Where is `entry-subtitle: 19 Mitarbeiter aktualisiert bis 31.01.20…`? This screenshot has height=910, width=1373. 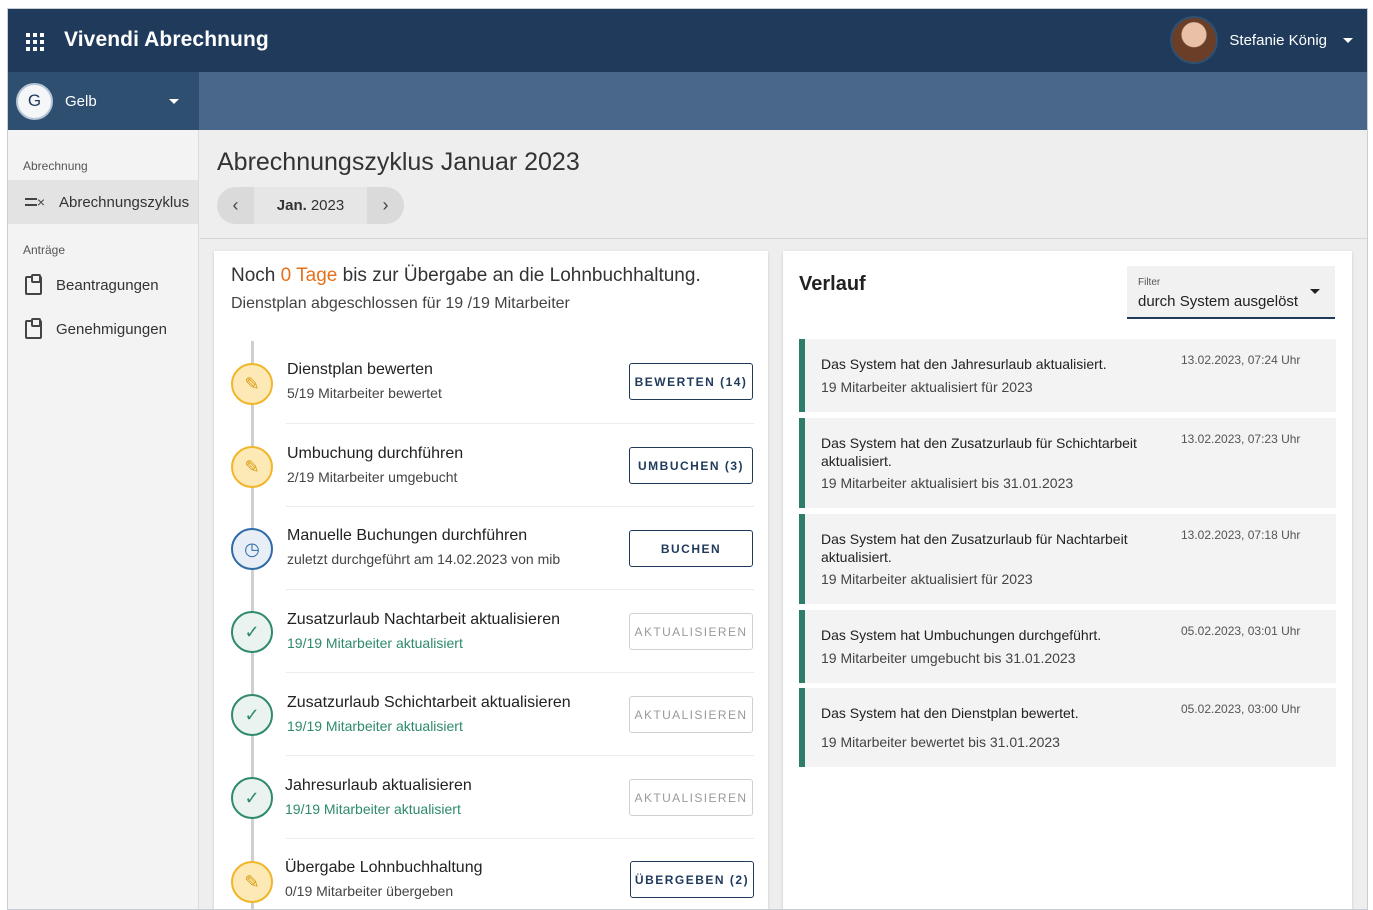 entry-subtitle: 19 Mitarbeiter aktualisiert bis 31.01.20… is located at coordinates (947, 483).